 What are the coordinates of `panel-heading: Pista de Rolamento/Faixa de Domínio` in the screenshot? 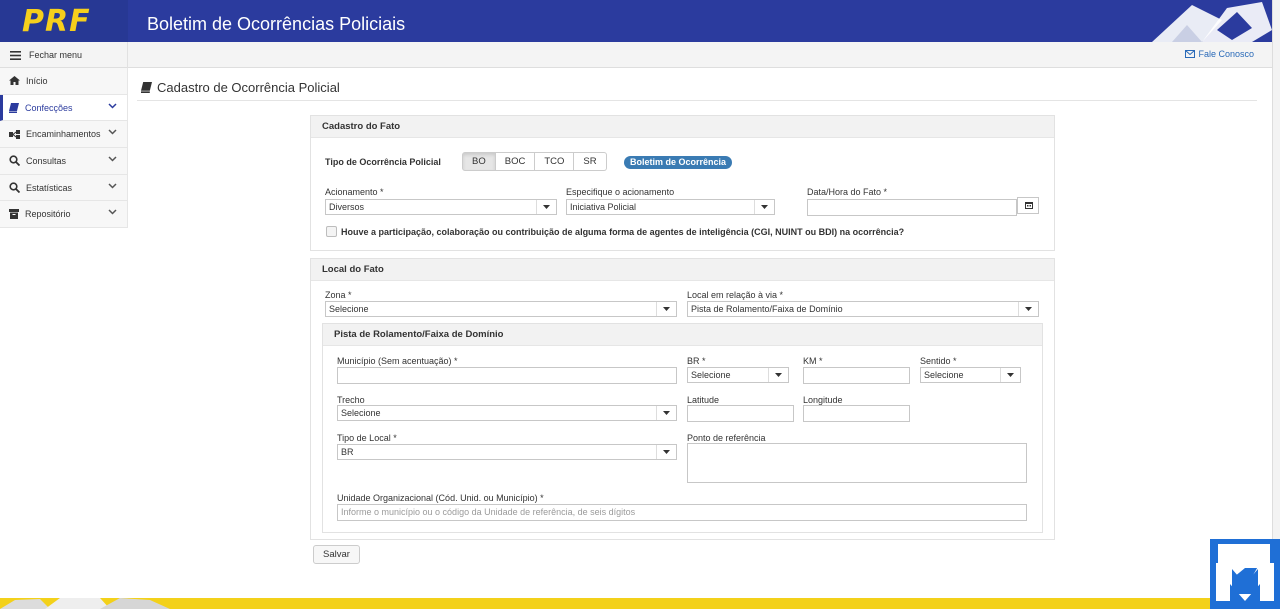 It's located at (682, 335).